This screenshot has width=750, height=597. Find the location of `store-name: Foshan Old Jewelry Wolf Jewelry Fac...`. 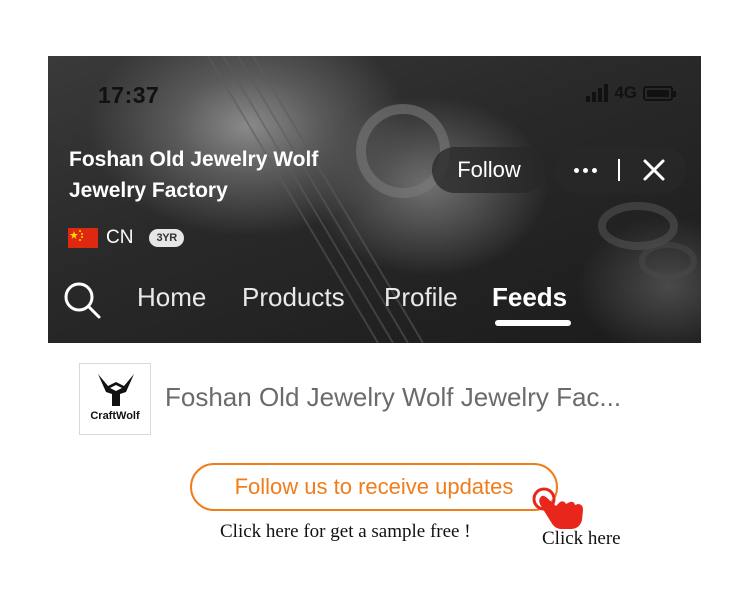

store-name: Foshan Old Jewelry Wolf Jewelry Fac... is located at coordinates (420, 397).